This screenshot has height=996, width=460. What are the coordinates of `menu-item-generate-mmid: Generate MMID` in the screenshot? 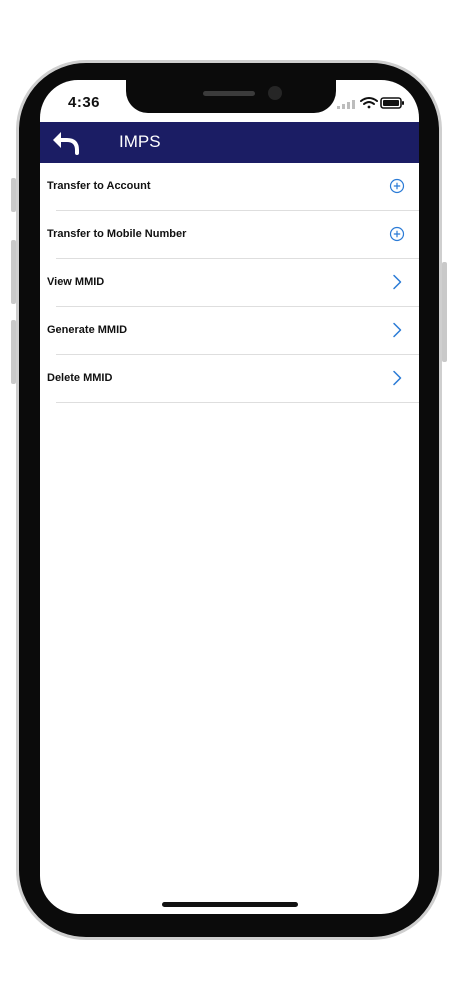 It's located at (229, 331).